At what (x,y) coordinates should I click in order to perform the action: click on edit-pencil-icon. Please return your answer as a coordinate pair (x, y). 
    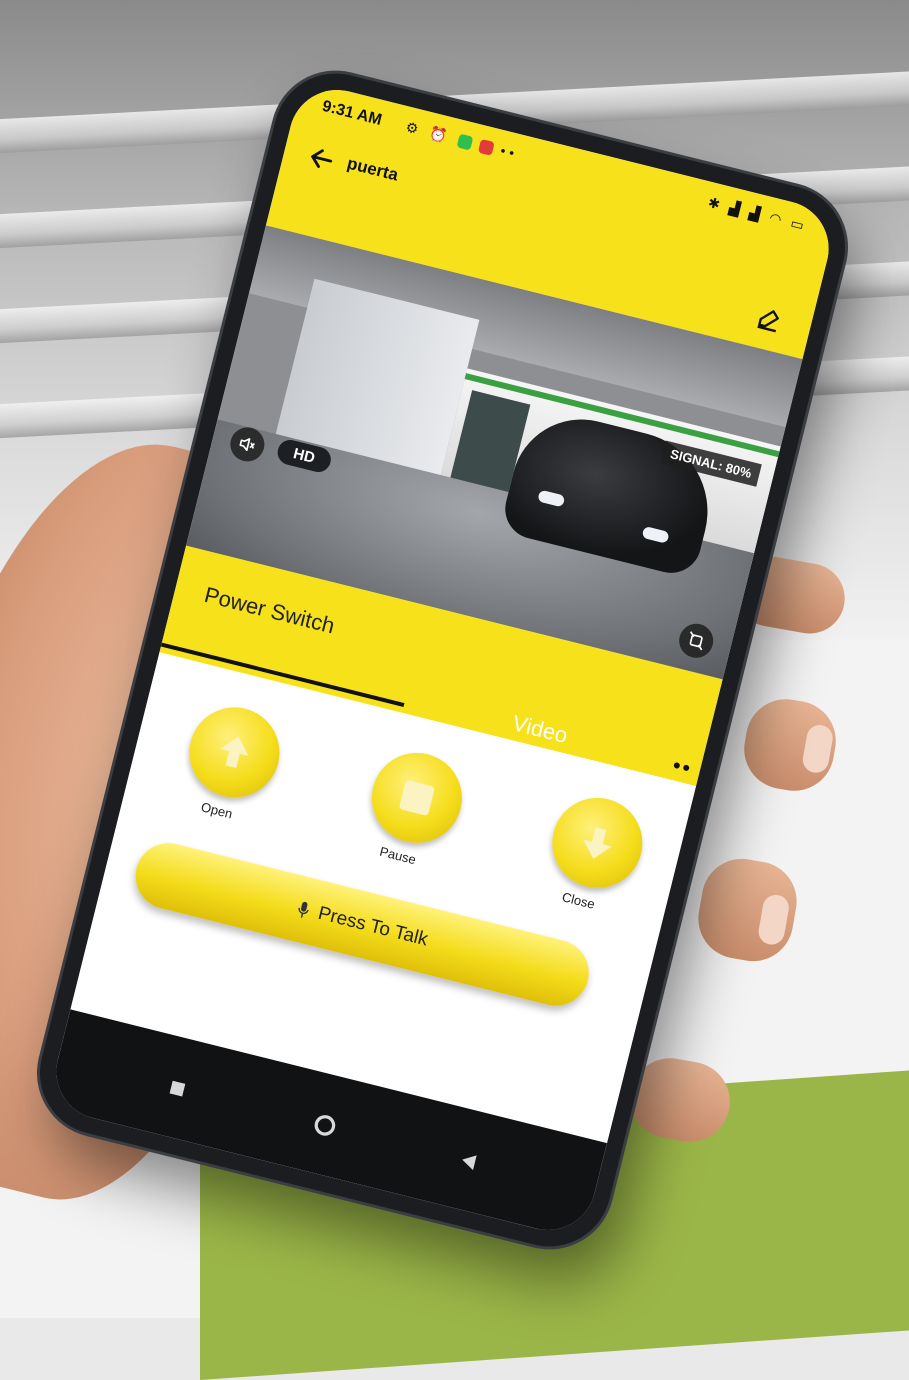
    Looking at the image, I should click on (769, 320).